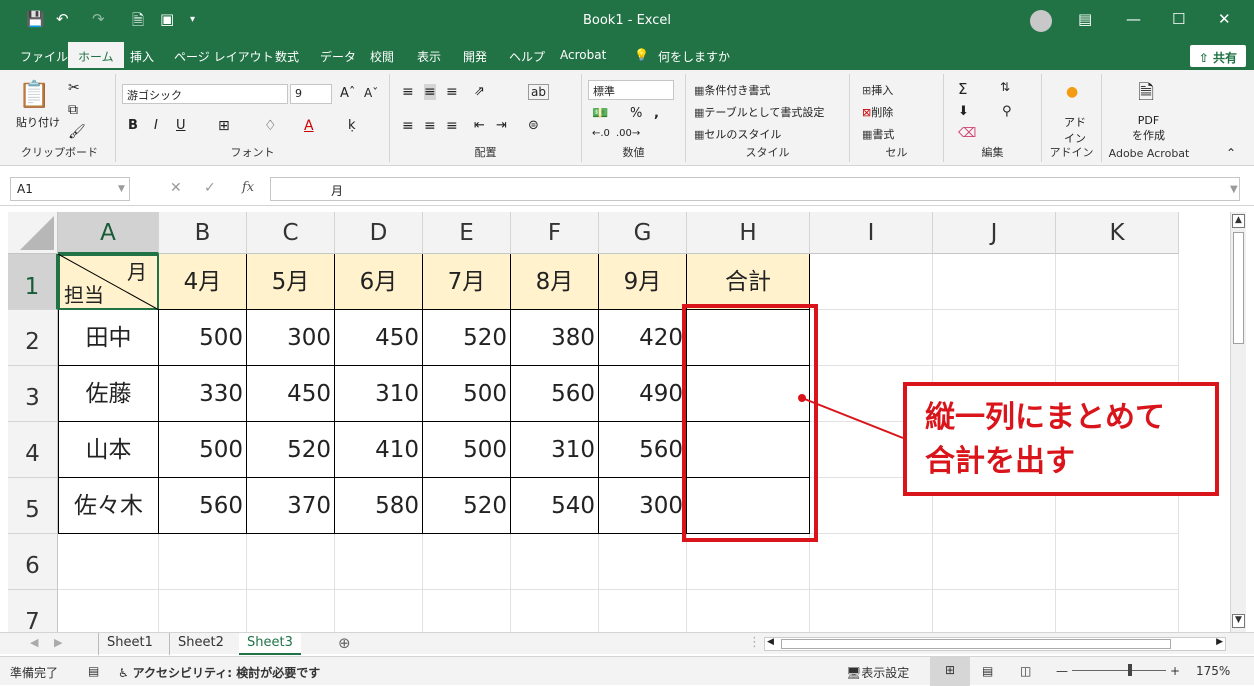 The width and height of the screenshot is (1254, 686). I want to click on increase-indent-icon: ⇥, so click(501, 125).